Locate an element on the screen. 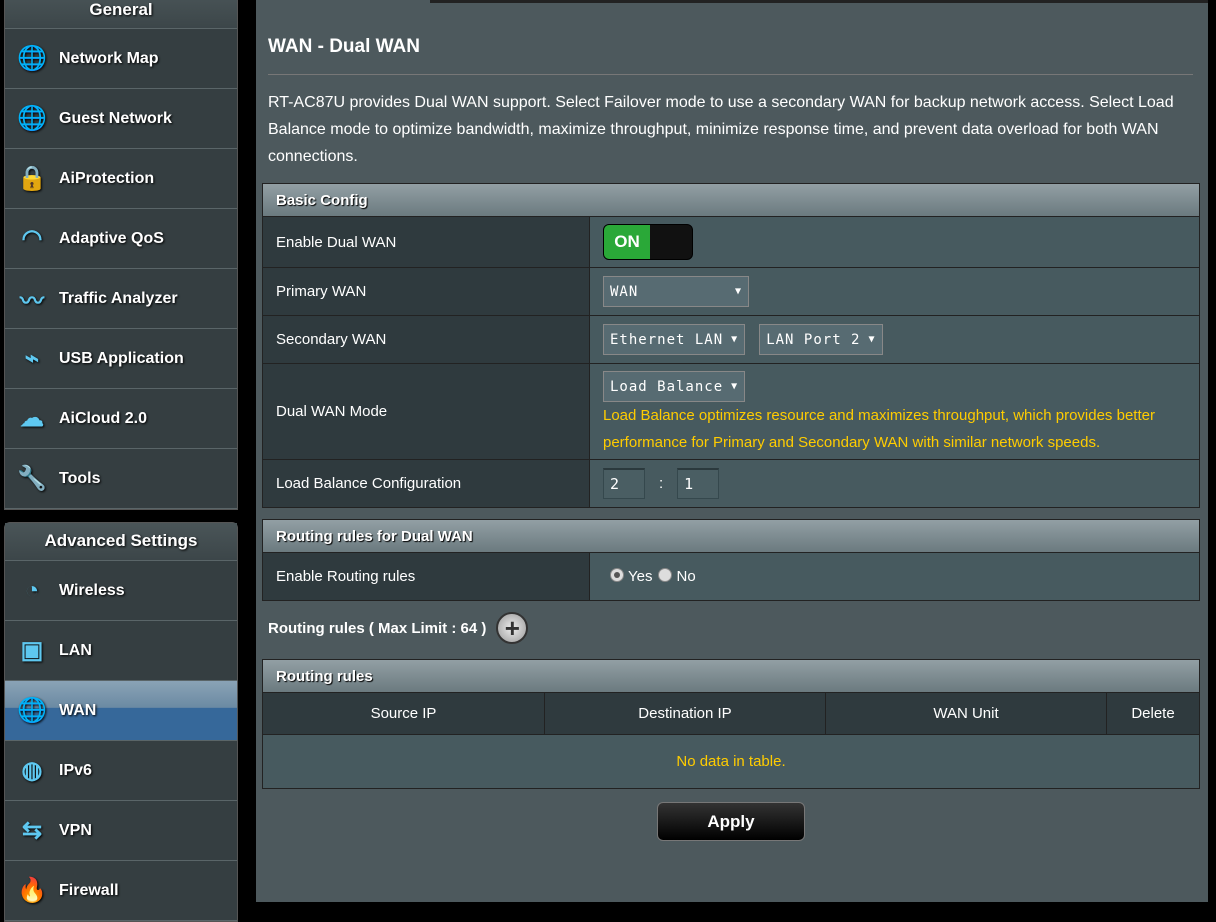  yes-label: Yes is located at coordinates (640, 576).